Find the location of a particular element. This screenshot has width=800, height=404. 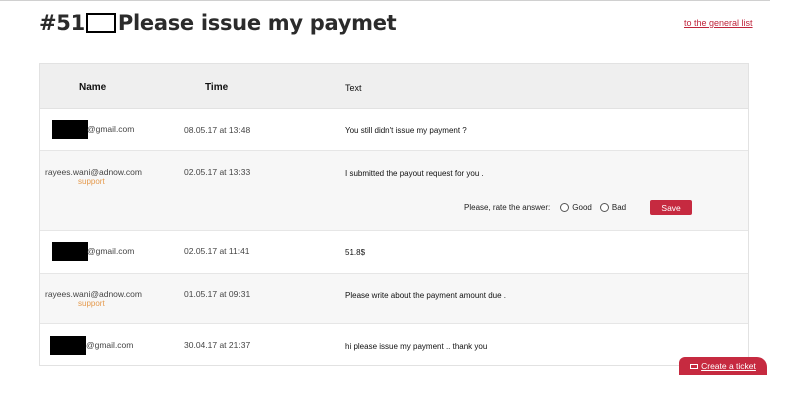

rating-bad-radio: Bad is located at coordinates (613, 207).